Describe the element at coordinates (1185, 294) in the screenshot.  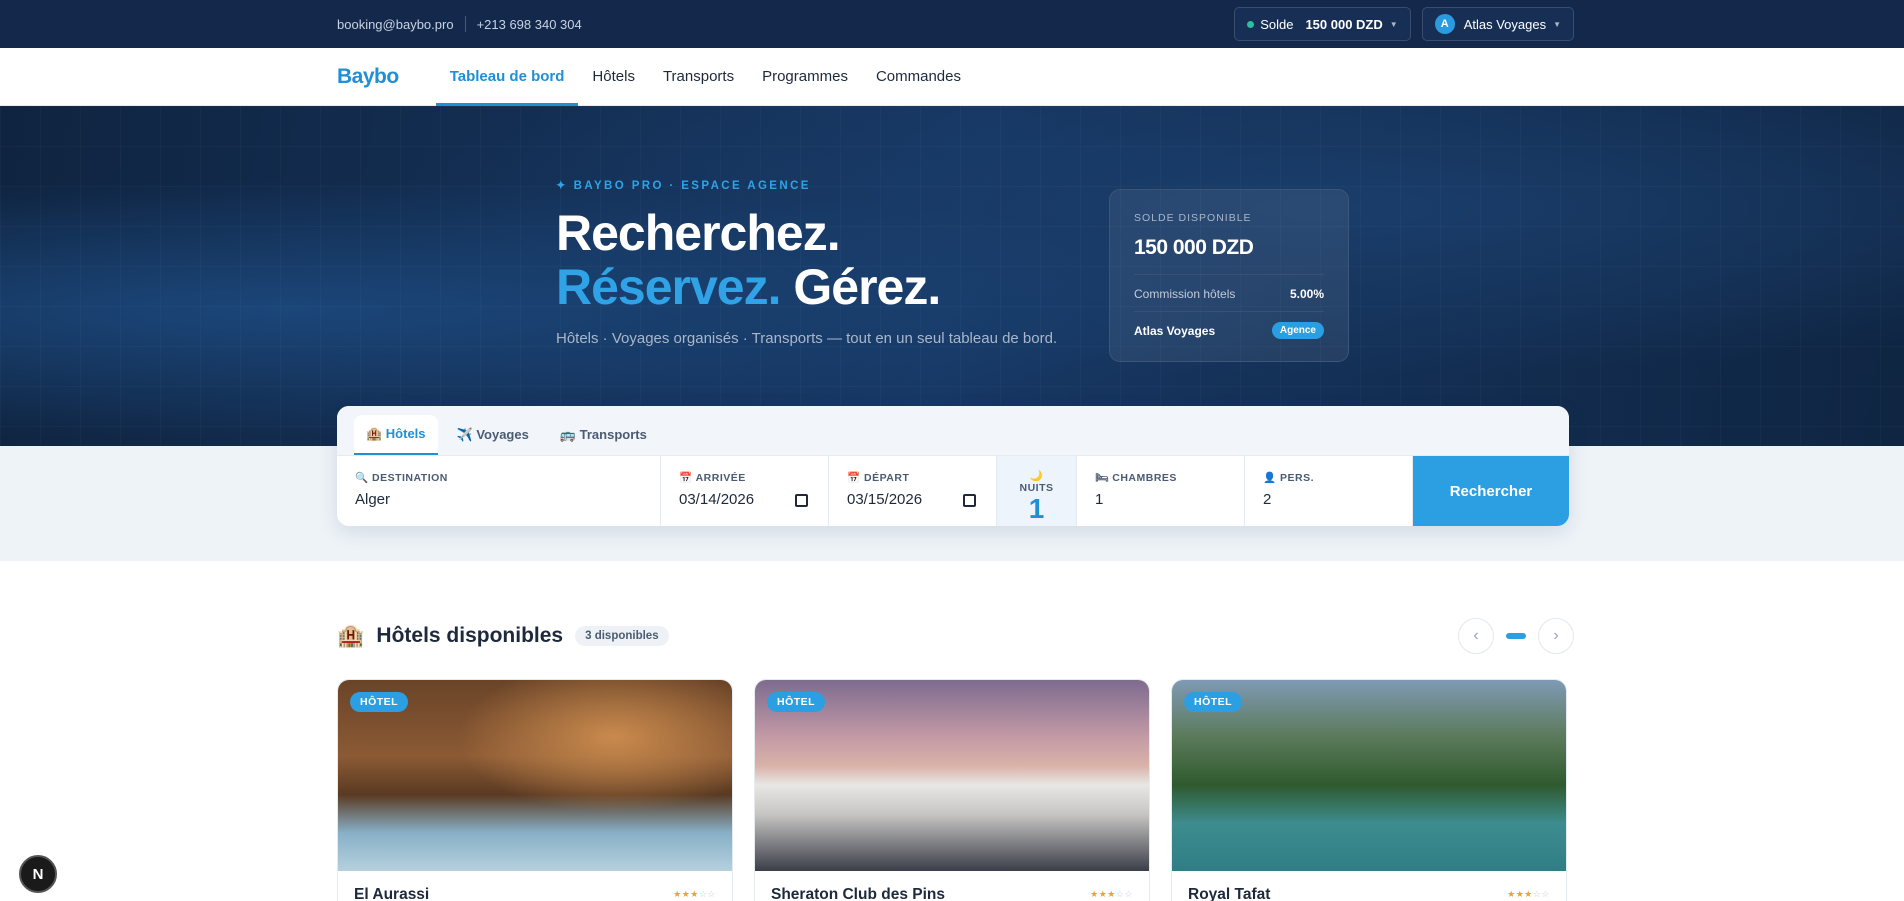
I see `commission-label: Commission hôtels` at that location.